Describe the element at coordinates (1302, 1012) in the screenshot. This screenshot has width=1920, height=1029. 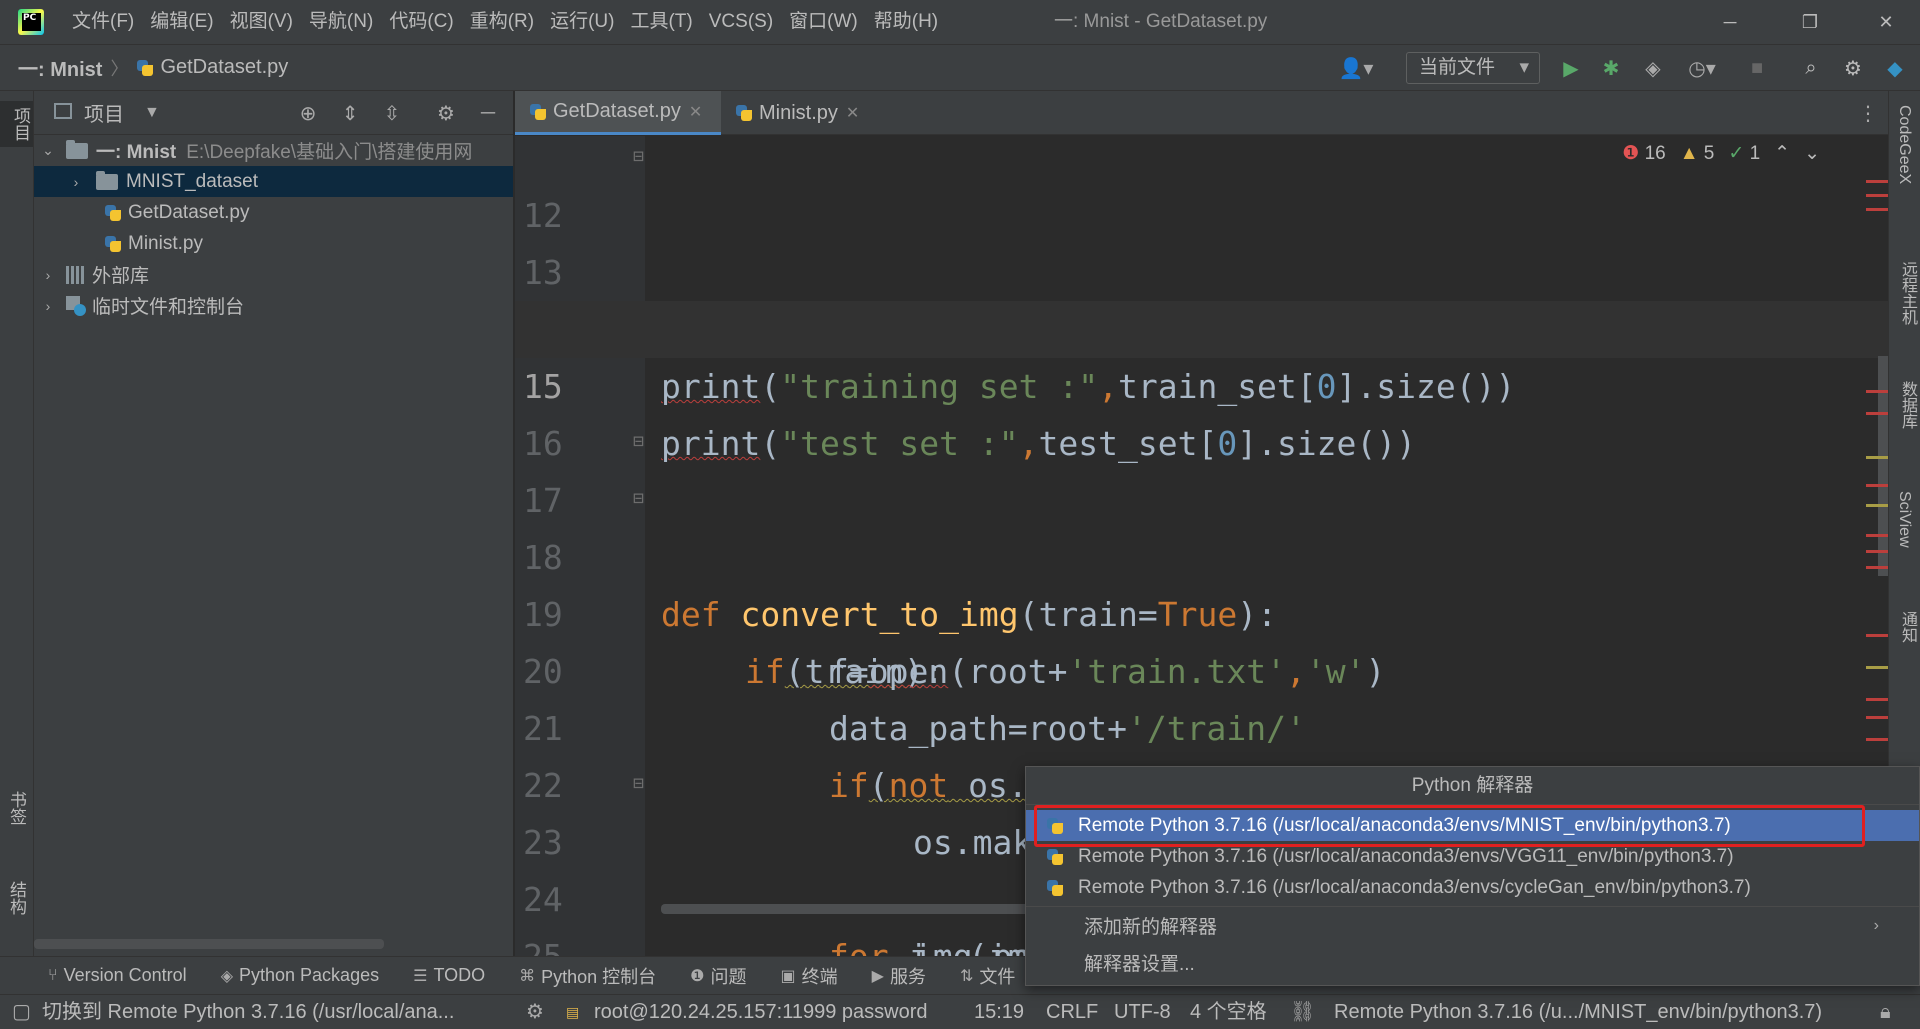
I see `readonly-toggle-icon: ⛓` at that location.